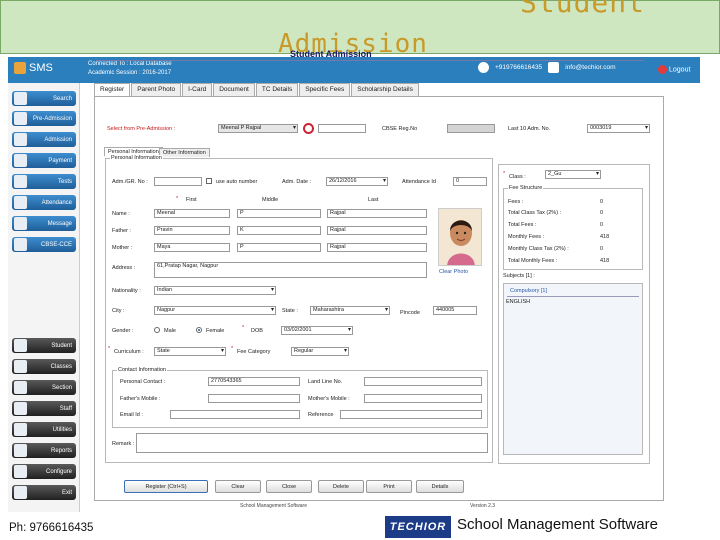 The height and width of the screenshot is (540, 720). I want to click on gender-male-radio, so click(157, 330).